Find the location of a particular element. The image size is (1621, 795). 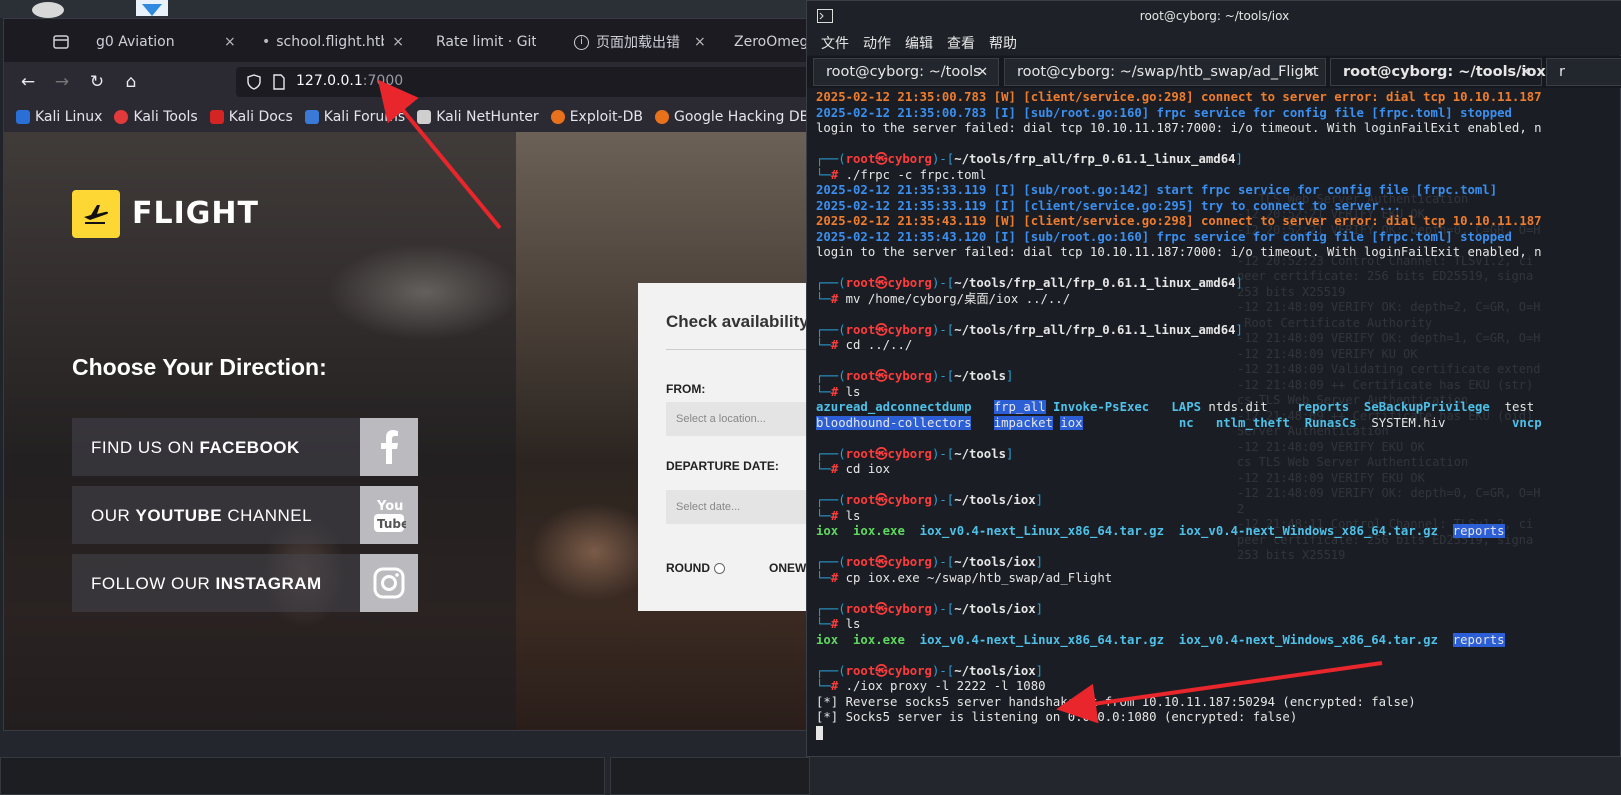

desktop-app-icon is located at coordinates (152, 9).